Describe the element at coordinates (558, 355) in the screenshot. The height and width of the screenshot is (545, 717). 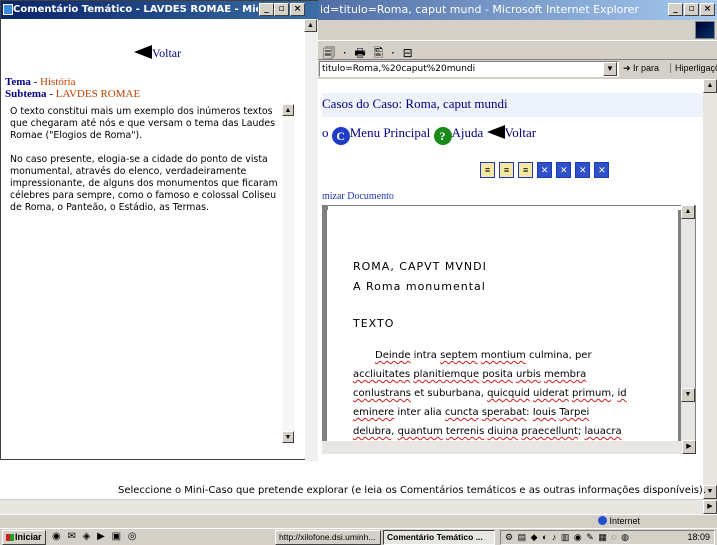
I see `text-fragment: culmina, per` at that location.